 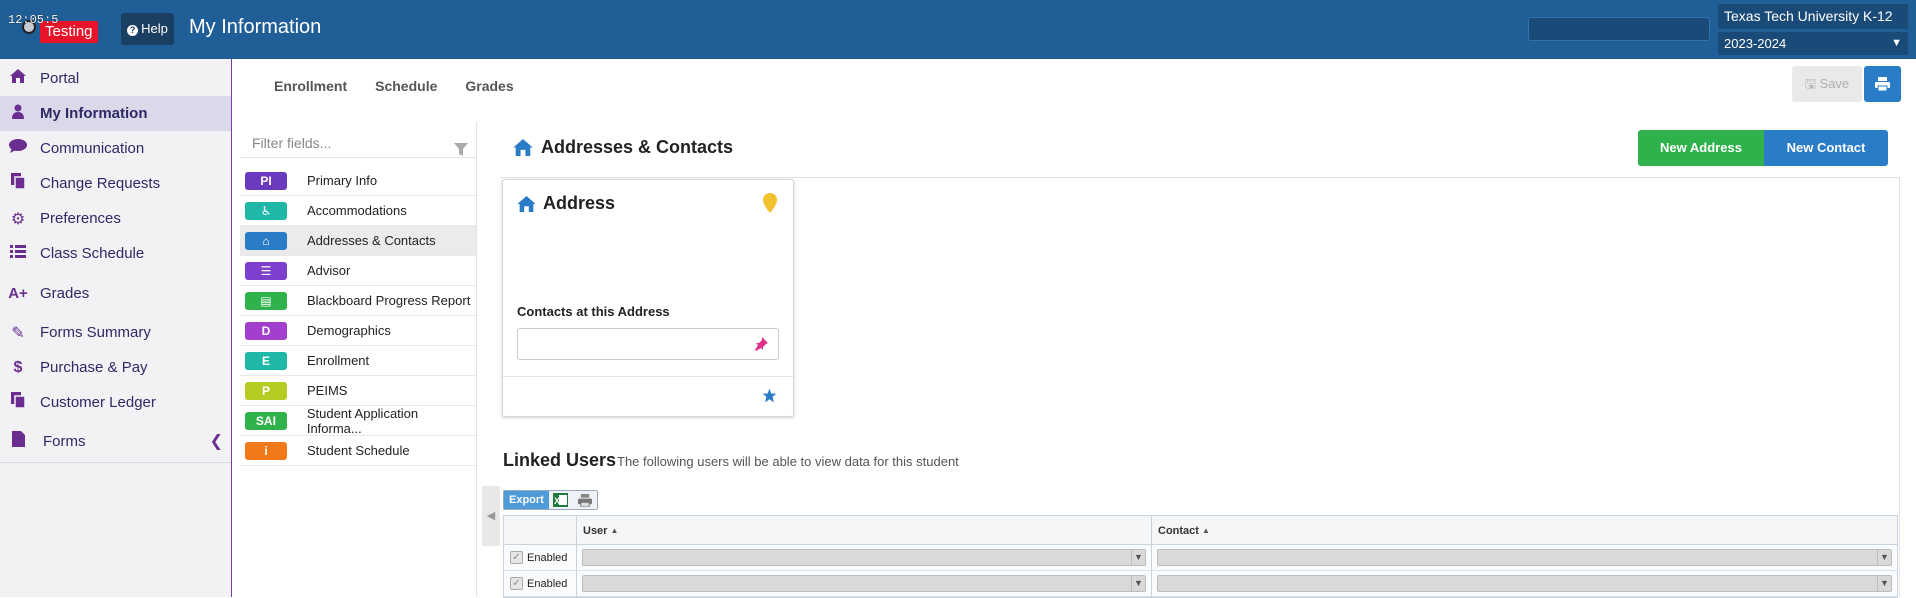 What do you see at coordinates (557, 501) in the screenshot?
I see `svg-text: X` at bounding box center [557, 501].